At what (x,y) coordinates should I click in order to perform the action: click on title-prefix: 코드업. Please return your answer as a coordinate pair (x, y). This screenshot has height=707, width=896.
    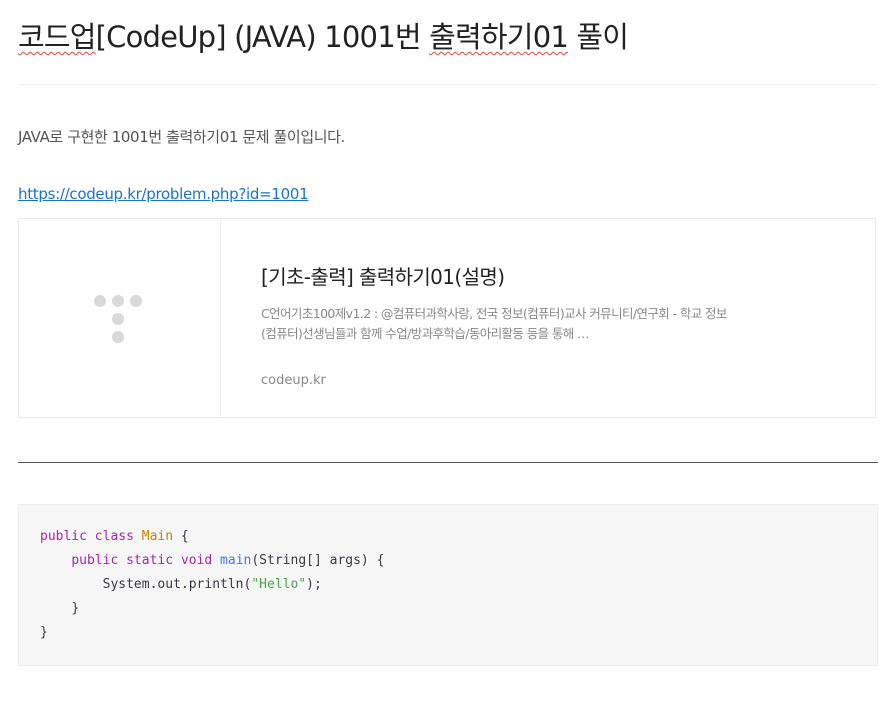
    Looking at the image, I should click on (57, 37).